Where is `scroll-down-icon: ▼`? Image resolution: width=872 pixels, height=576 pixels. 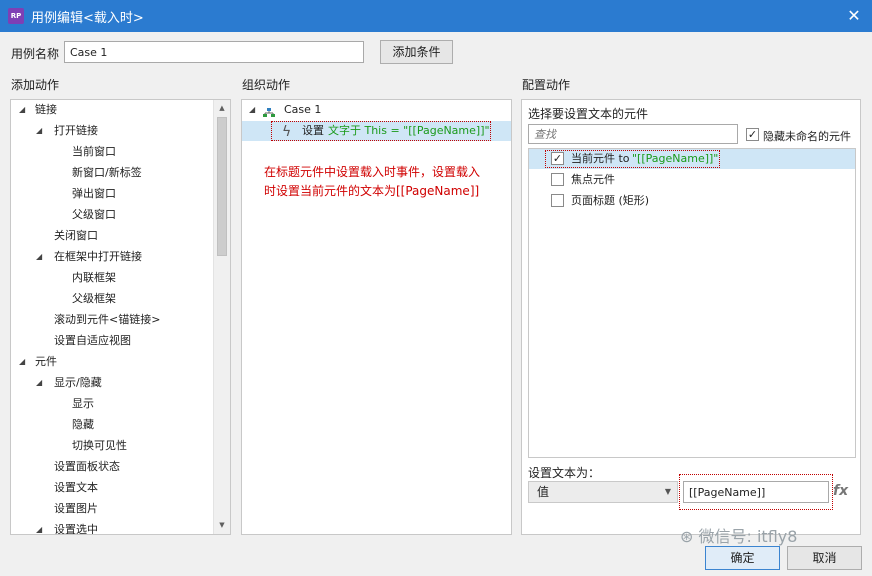
scroll-down-icon: ▼ is located at coordinates (222, 525).